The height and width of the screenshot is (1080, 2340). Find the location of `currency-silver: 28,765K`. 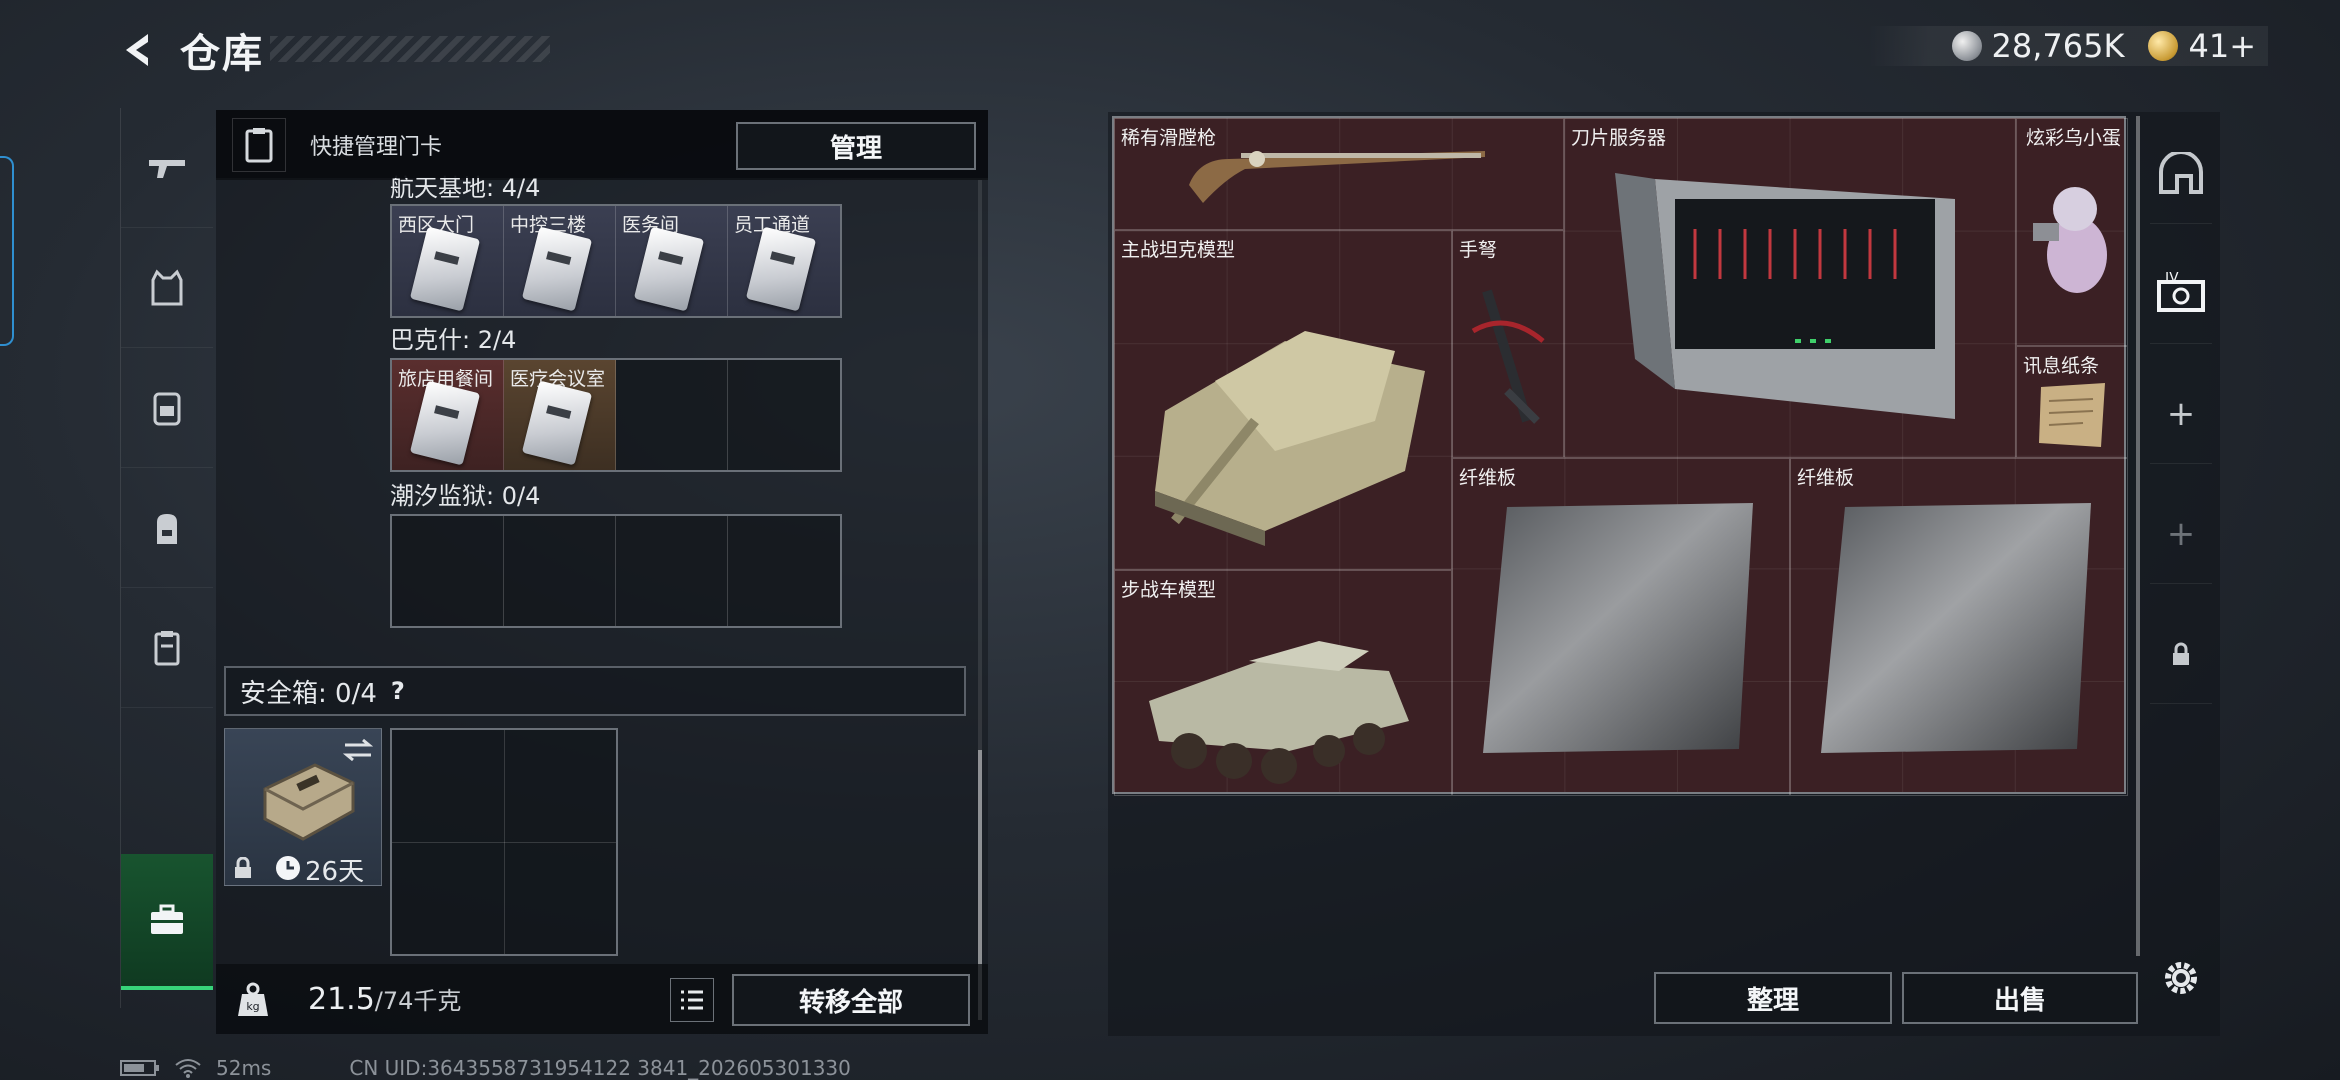

currency-silver: 28,765K is located at coordinates (2038, 46).